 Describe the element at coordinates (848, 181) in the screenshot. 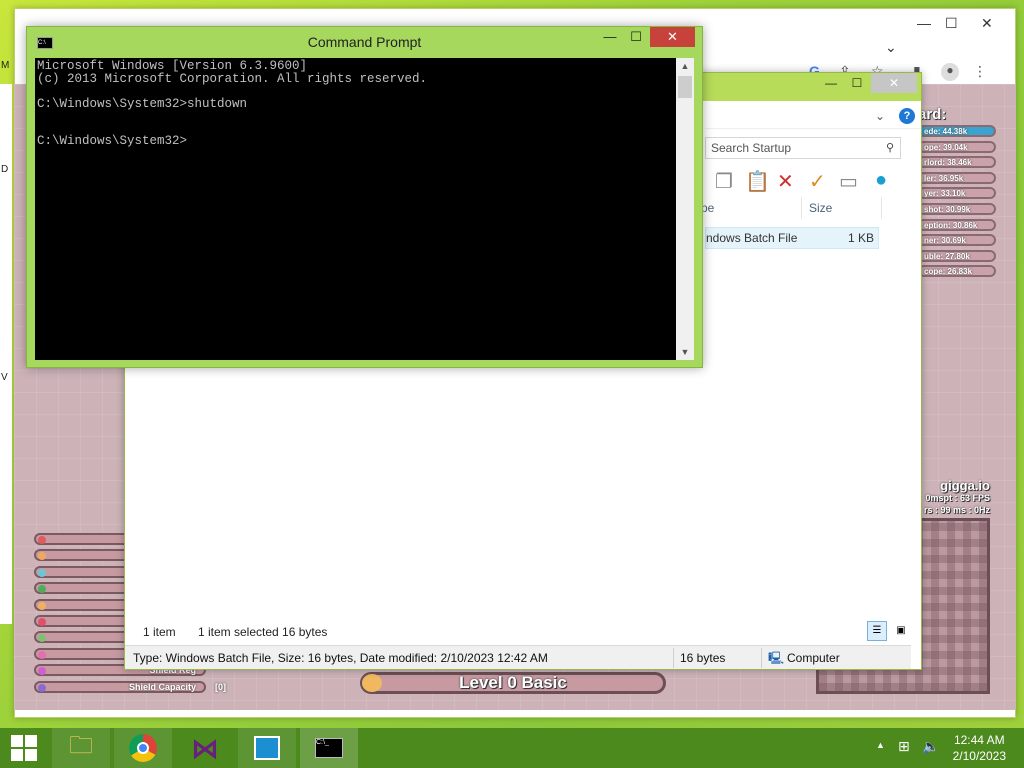

I see `rename-icon: ▭` at that location.